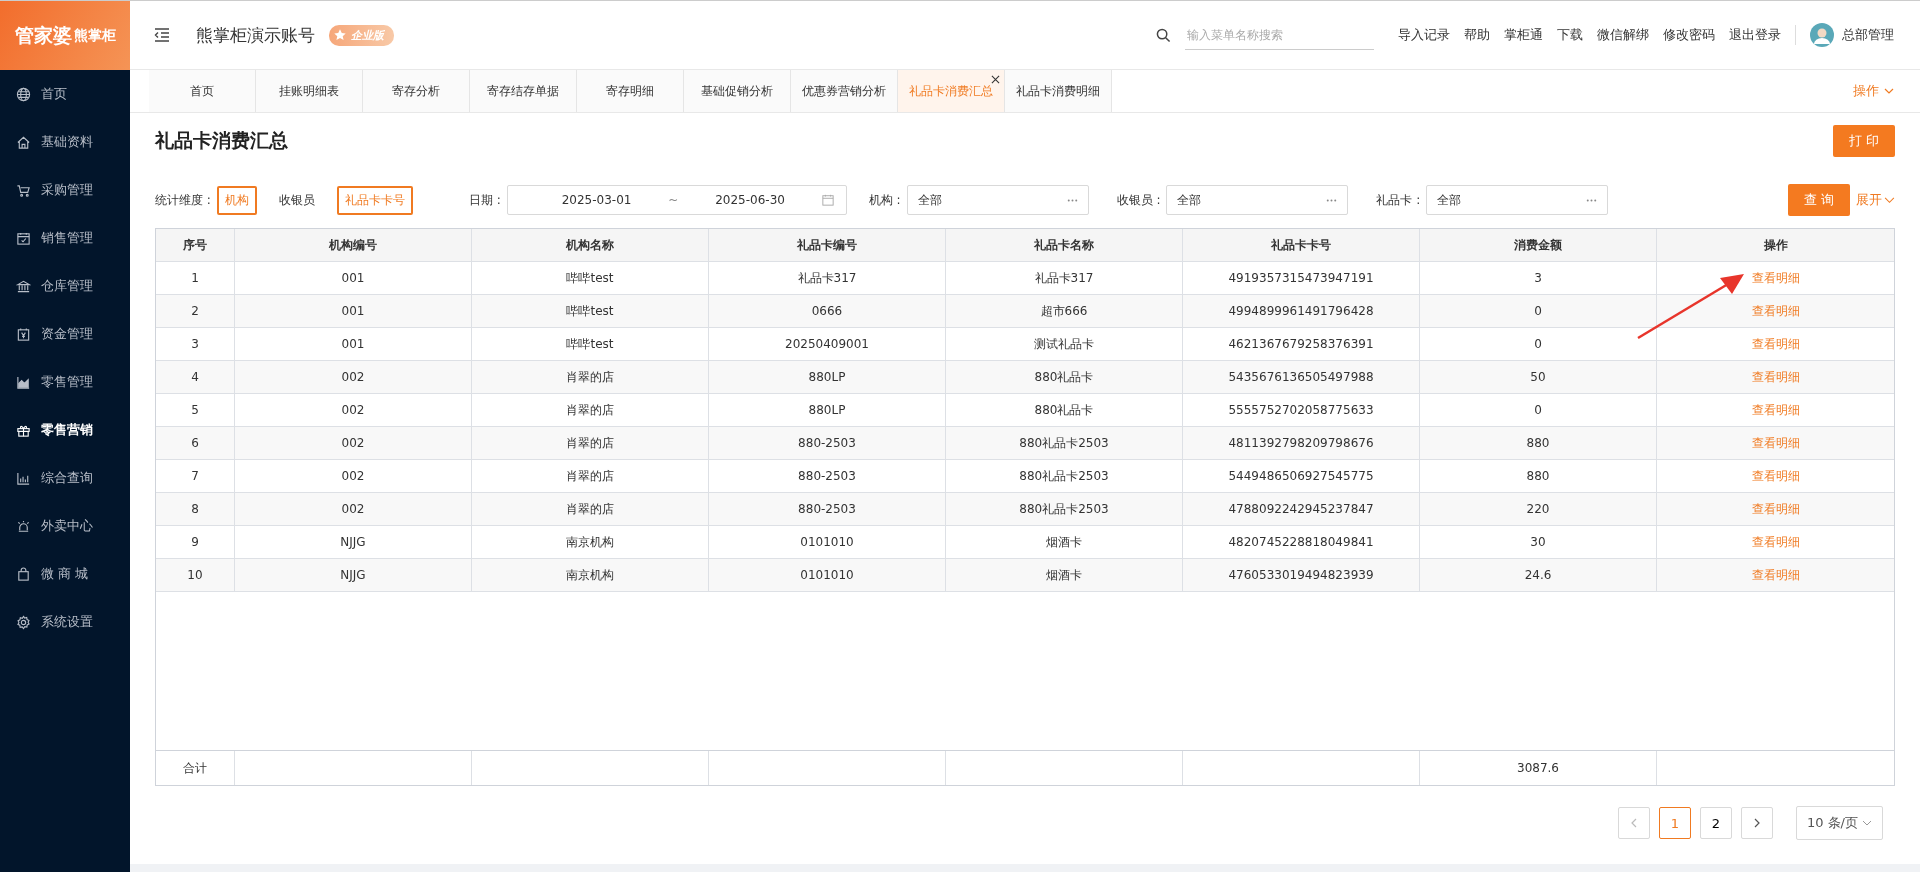  What do you see at coordinates (1477, 35) in the screenshot?
I see `header-link: 帮助` at bounding box center [1477, 35].